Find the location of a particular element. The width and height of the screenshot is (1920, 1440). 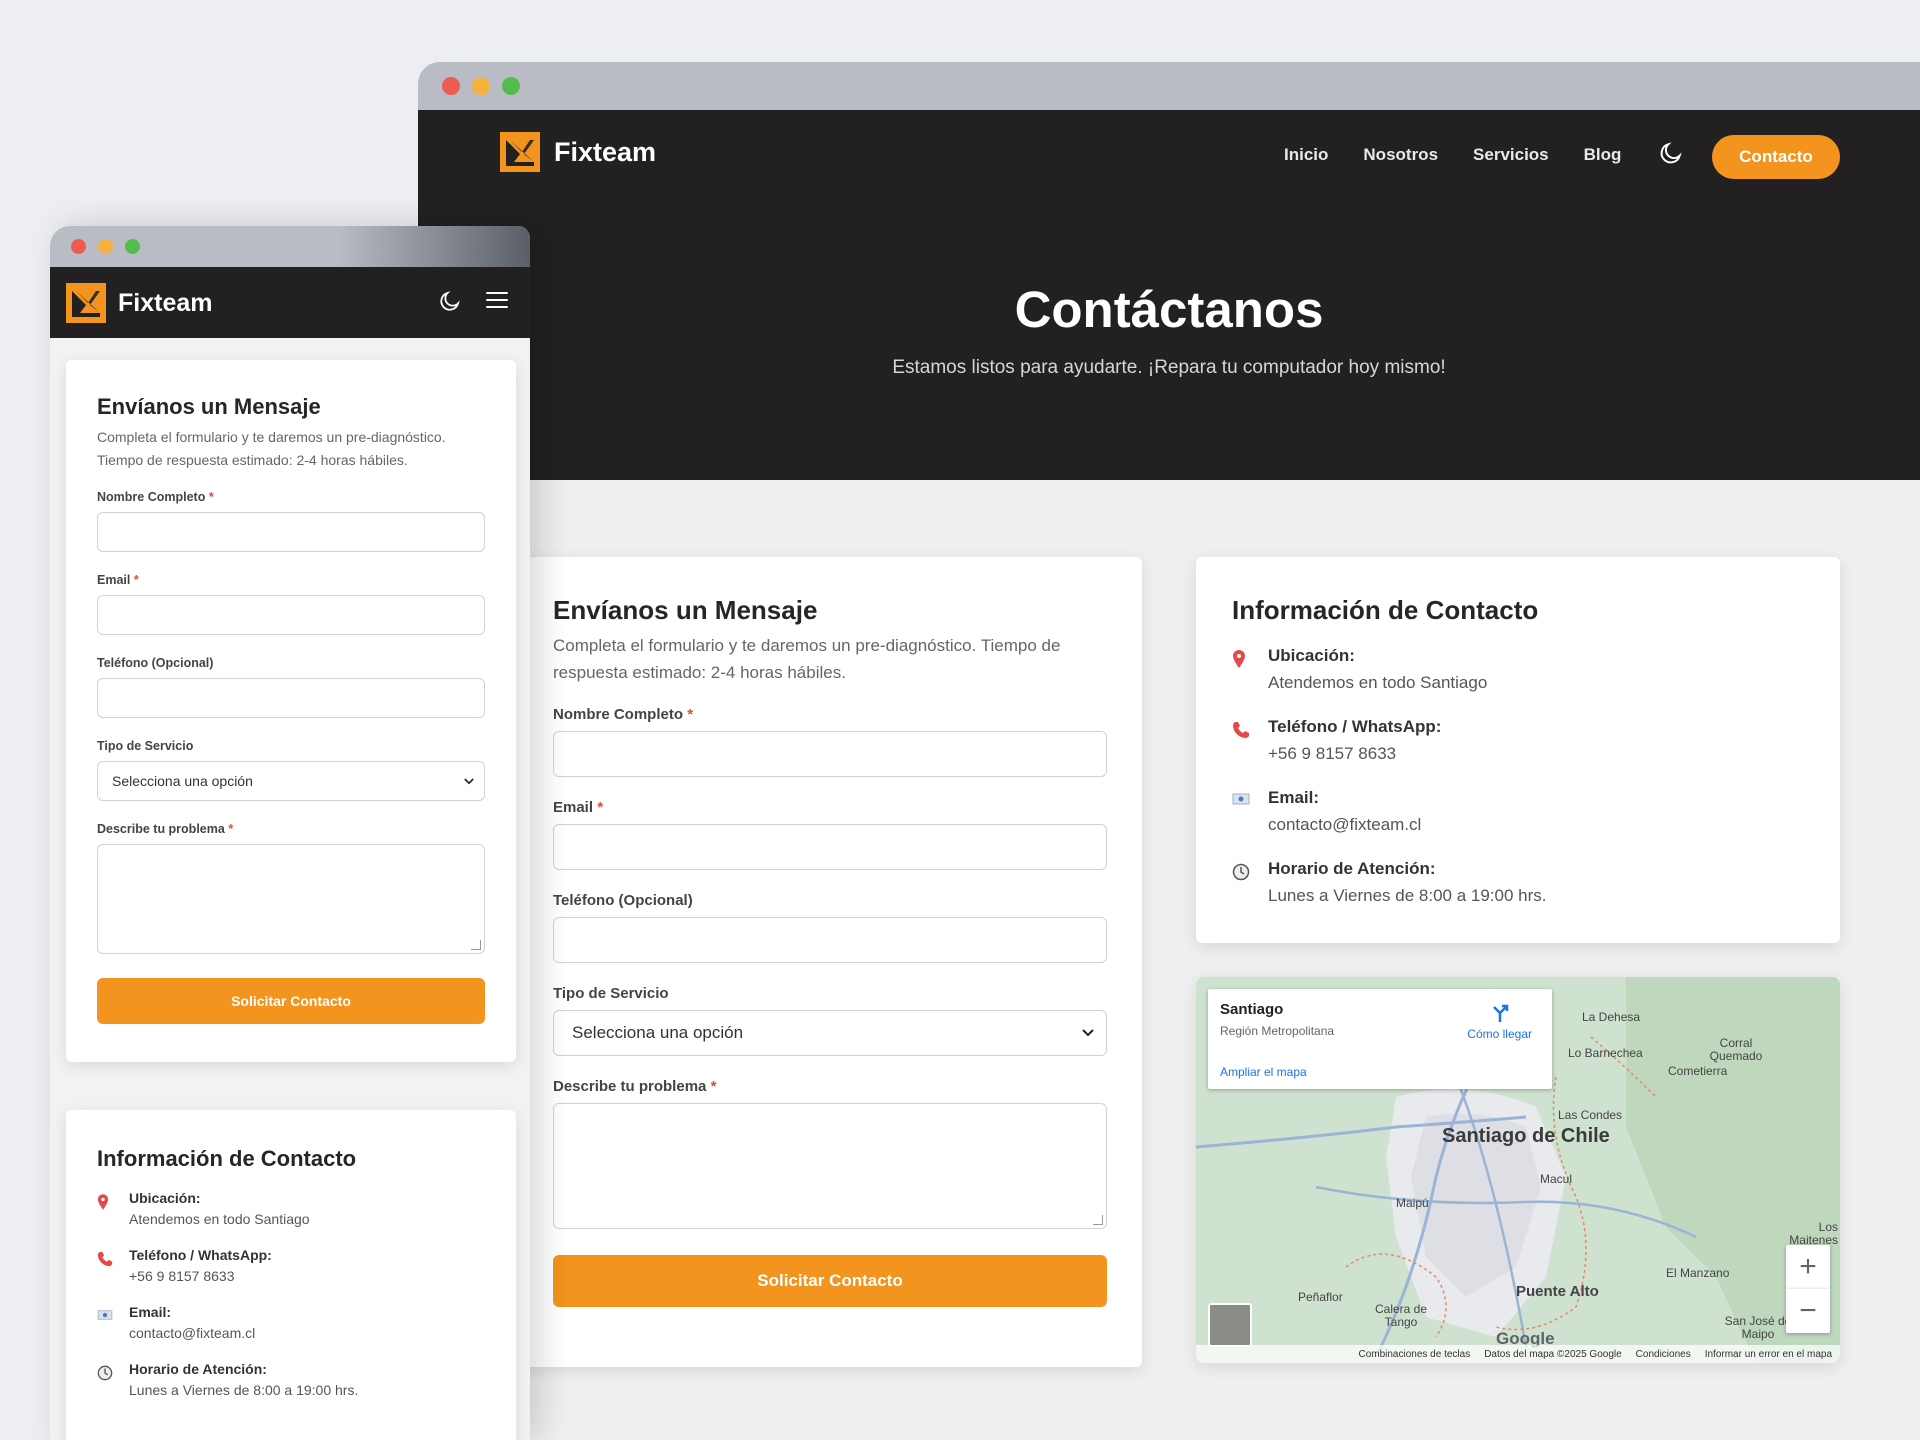

name-field-group: Nombre Completo * is located at coordinates (291, 521).